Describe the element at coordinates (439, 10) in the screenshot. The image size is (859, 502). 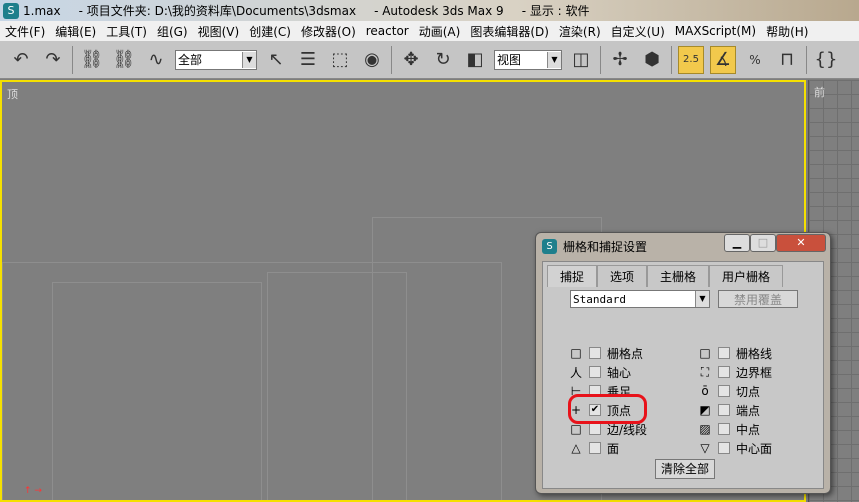
I see `title-app: - Autodesk 3ds Max 9` at that location.